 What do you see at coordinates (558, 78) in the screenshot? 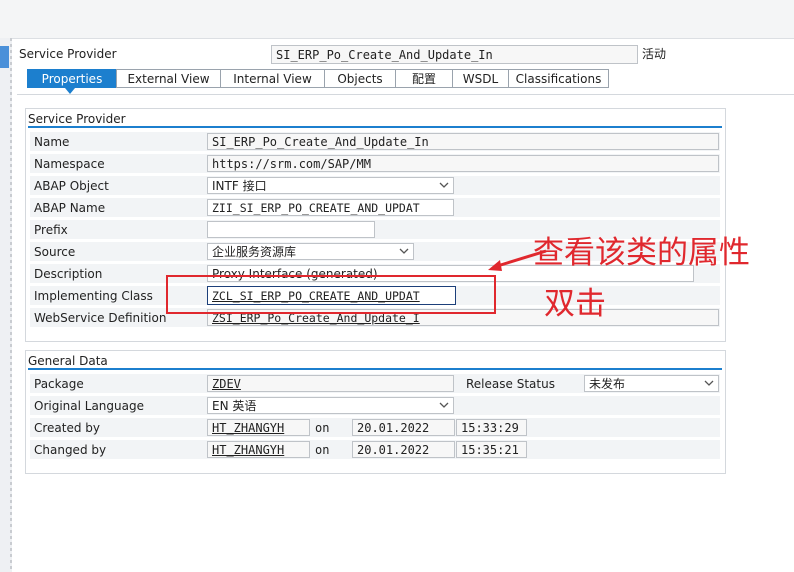
I see `tab-classifications: Classifications` at bounding box center [558, 78].